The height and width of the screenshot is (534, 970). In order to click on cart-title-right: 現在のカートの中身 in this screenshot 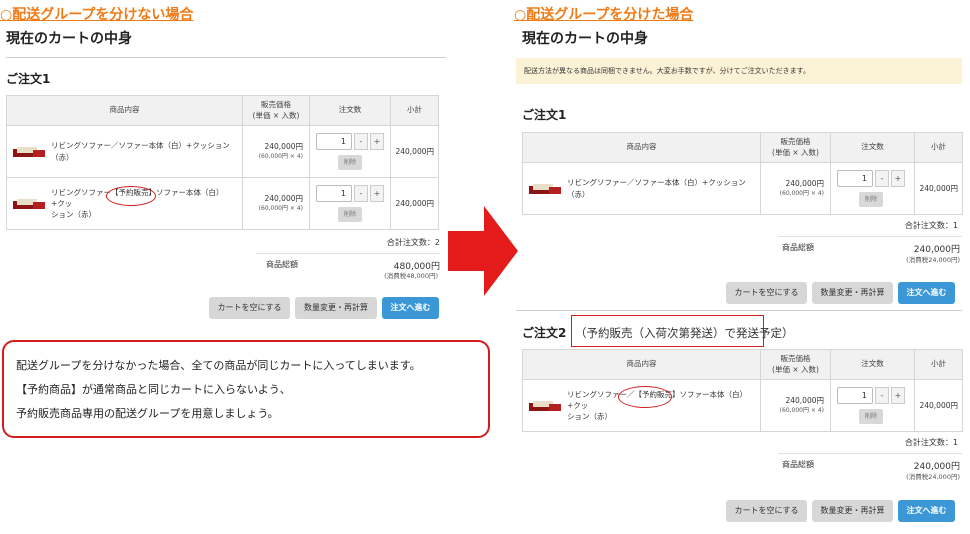, I will do `click(585, 39)`.